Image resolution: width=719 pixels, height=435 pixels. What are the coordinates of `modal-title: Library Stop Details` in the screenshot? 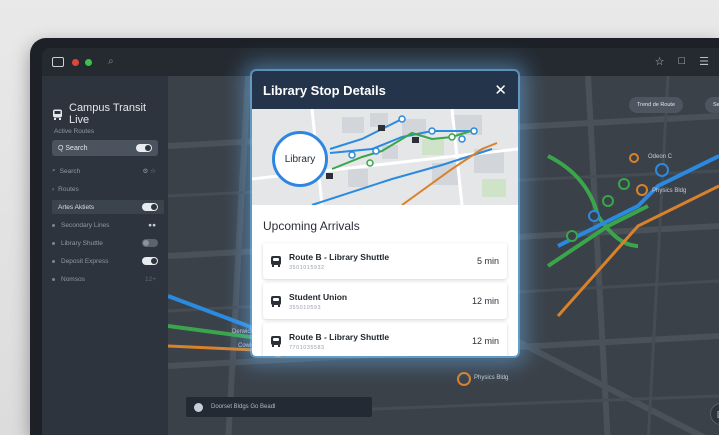 It's located at (324, 90).